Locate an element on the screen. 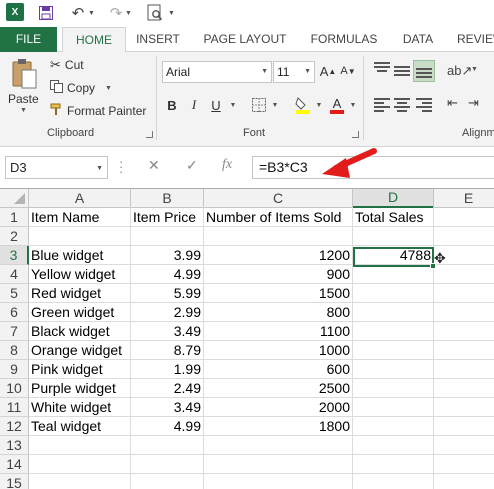  row-header-1: 1 is located at coordinates (14, 217).